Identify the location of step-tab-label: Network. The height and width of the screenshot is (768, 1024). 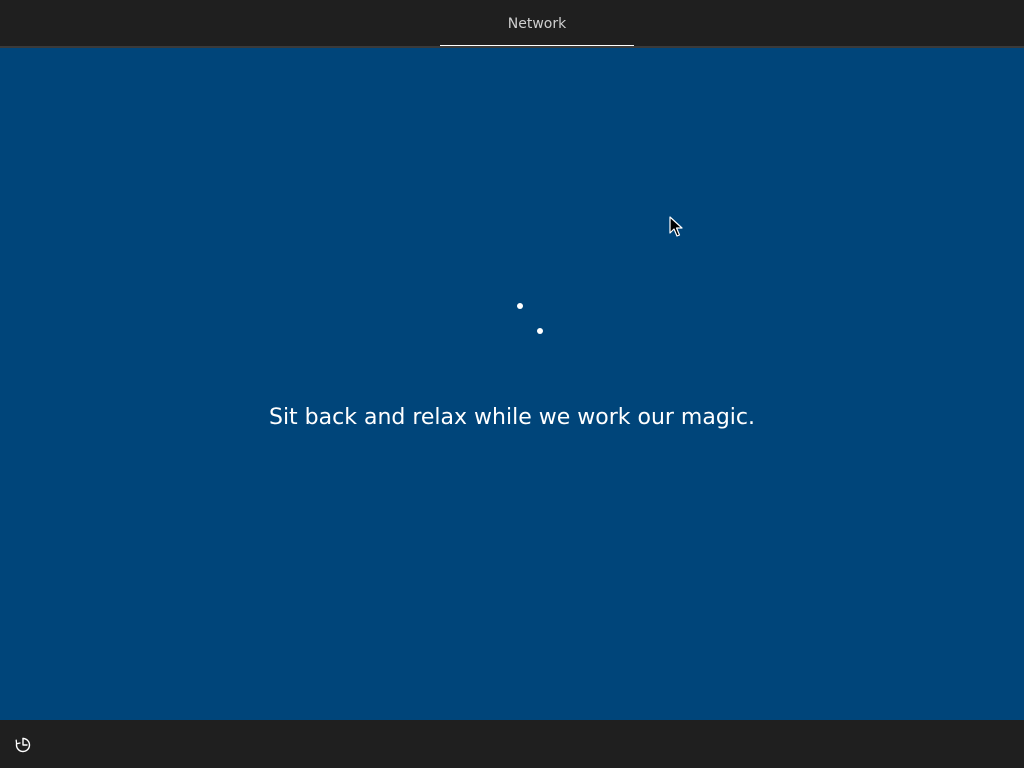
(537, 24).